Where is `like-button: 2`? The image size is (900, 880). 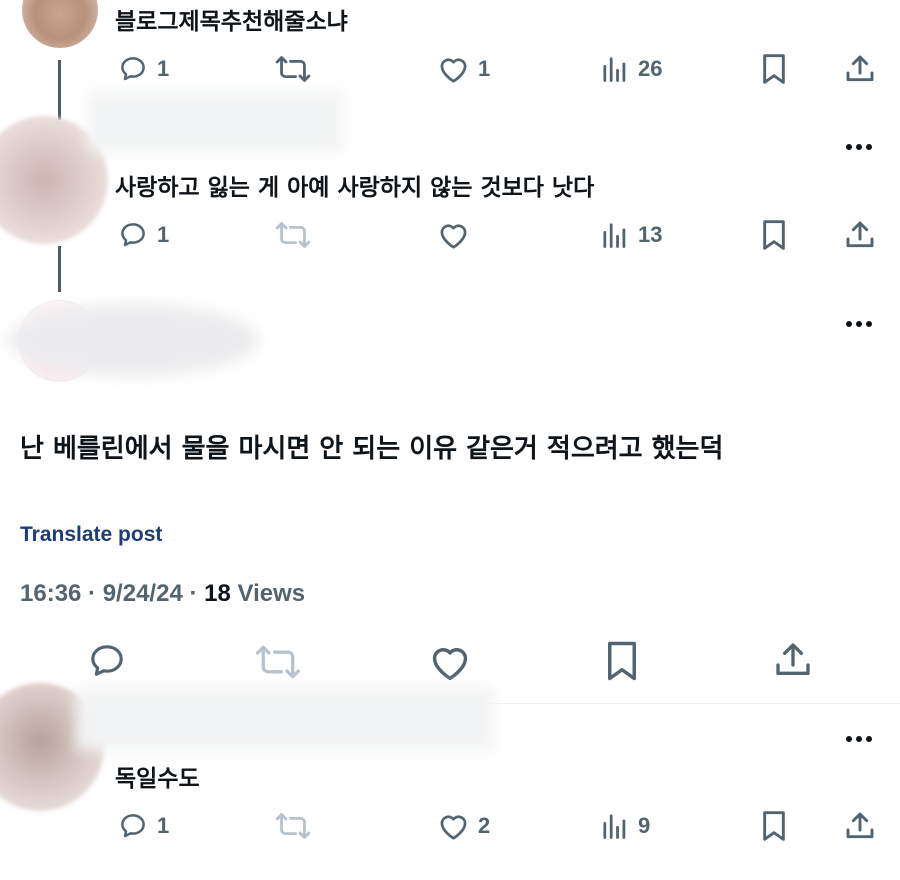 like-button: 2 is located at coordinates (463, 826).